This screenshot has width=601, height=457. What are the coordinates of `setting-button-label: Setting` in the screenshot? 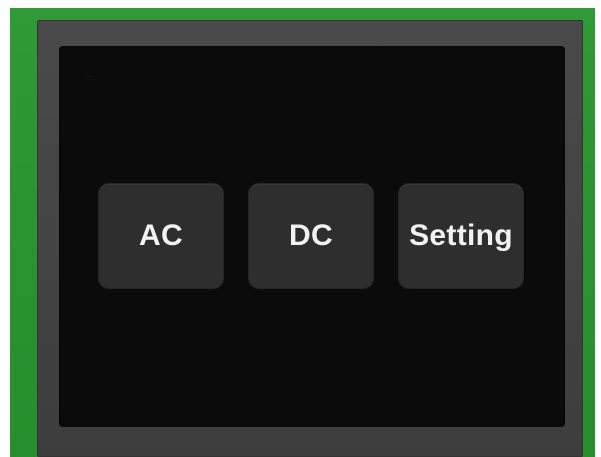 It's located at (461, 235).